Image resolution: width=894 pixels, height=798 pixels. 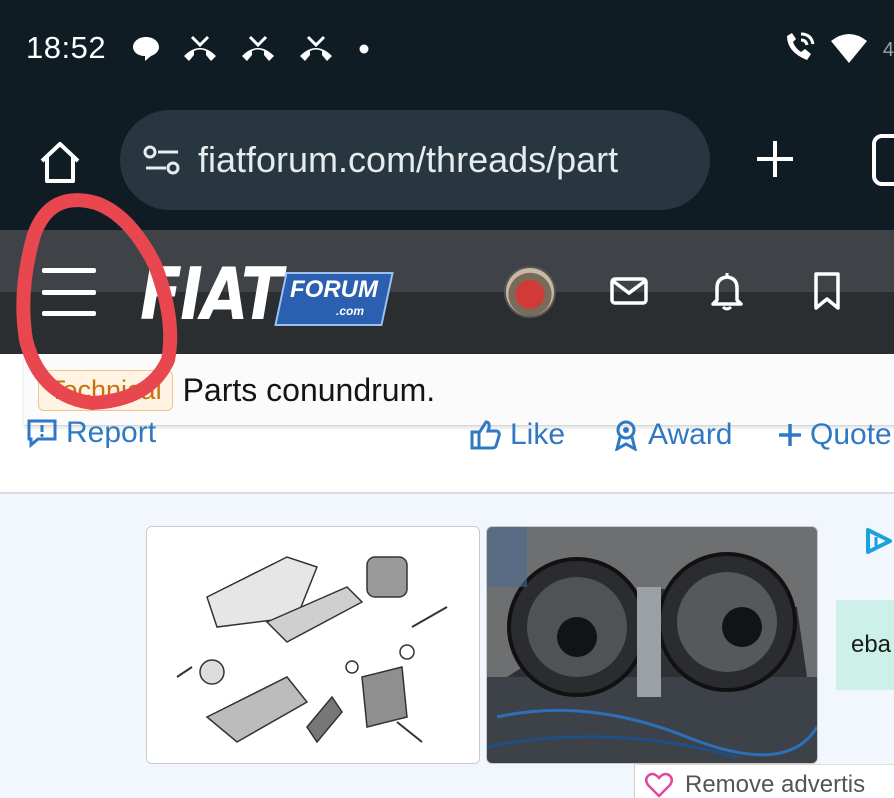 I want to click on site-logo: FIAT FORUM .com, so click(x=267, y=294).